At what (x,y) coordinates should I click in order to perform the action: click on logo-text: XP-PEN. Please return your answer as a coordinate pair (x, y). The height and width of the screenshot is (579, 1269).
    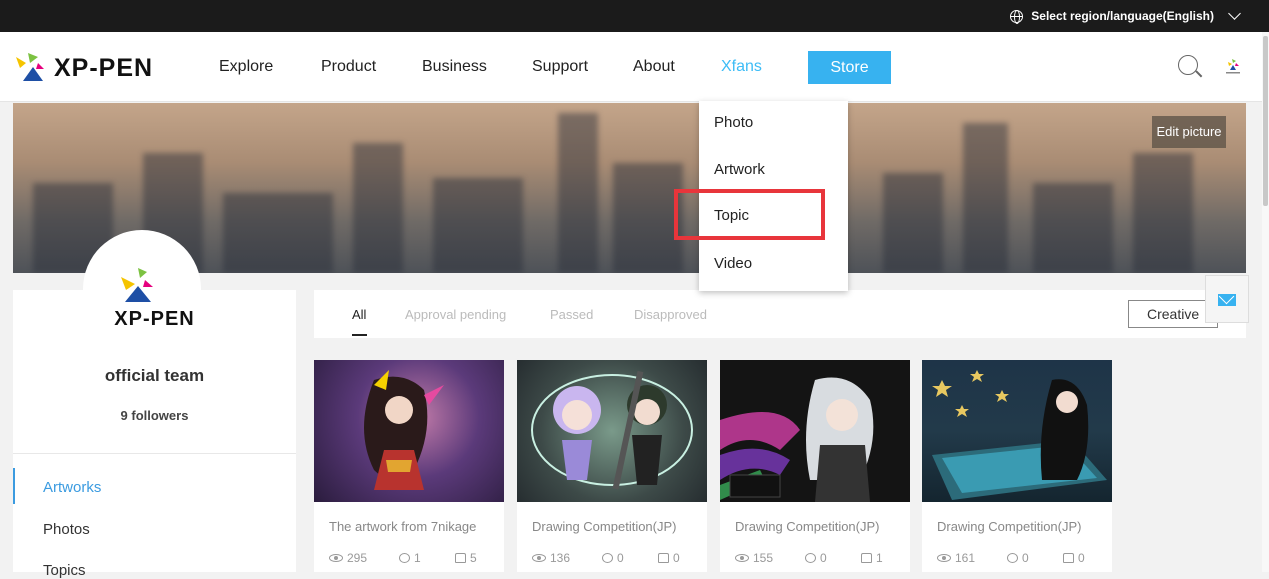
    Looking at the image, I should click on (104, 67).